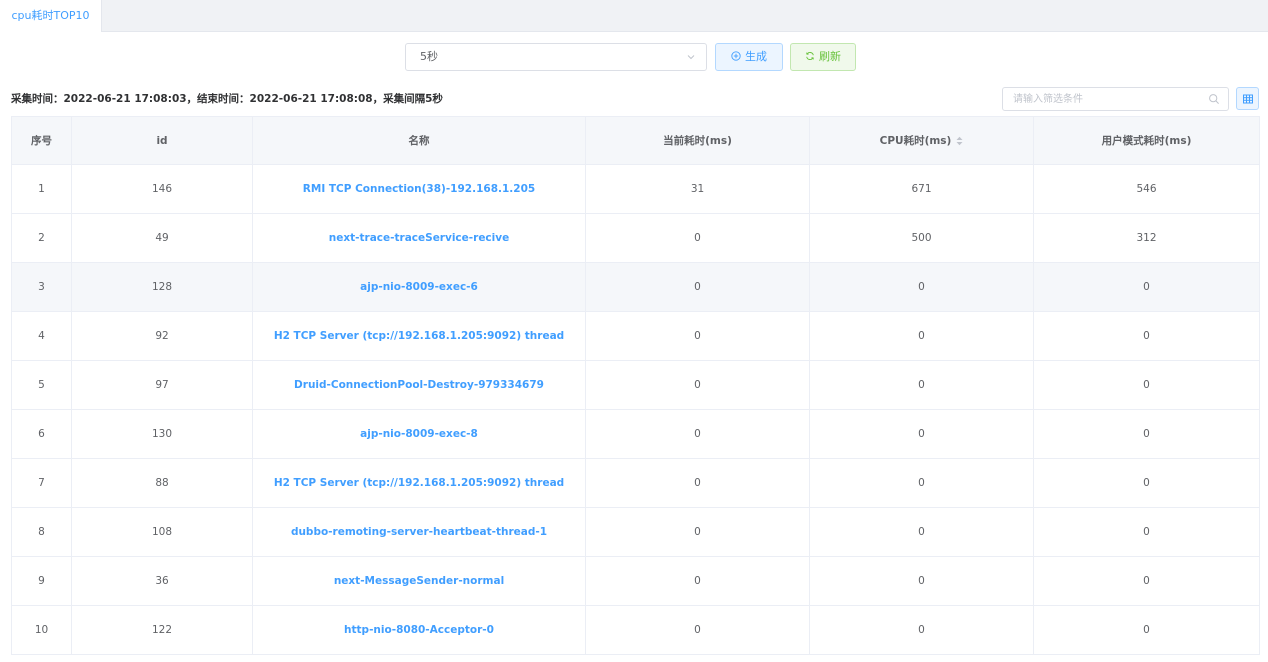  I want to click on cell-id: 88, so click(162, 483).